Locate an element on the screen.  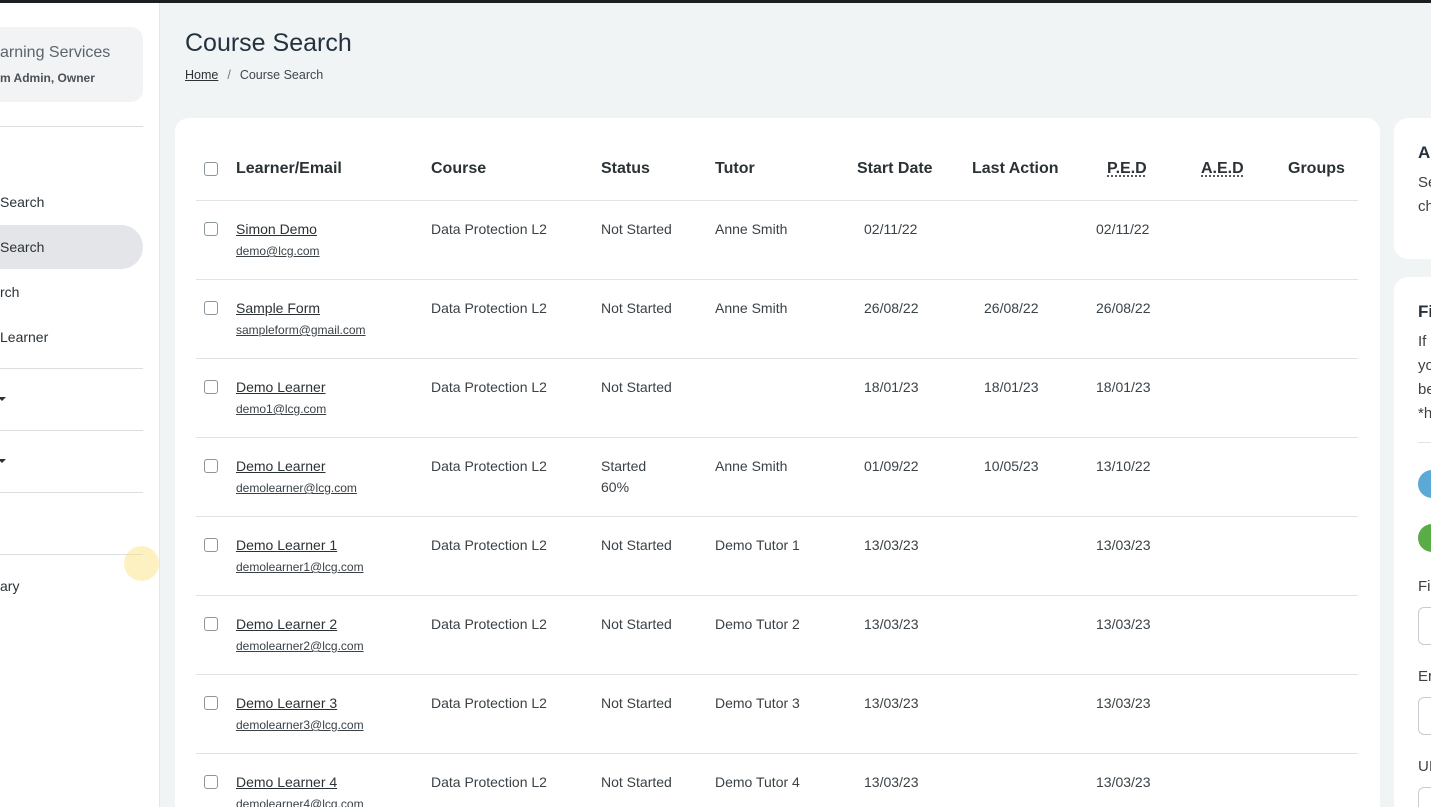
tutor-cell: Demo Tutor 1 is located at coordinates (757, 545).